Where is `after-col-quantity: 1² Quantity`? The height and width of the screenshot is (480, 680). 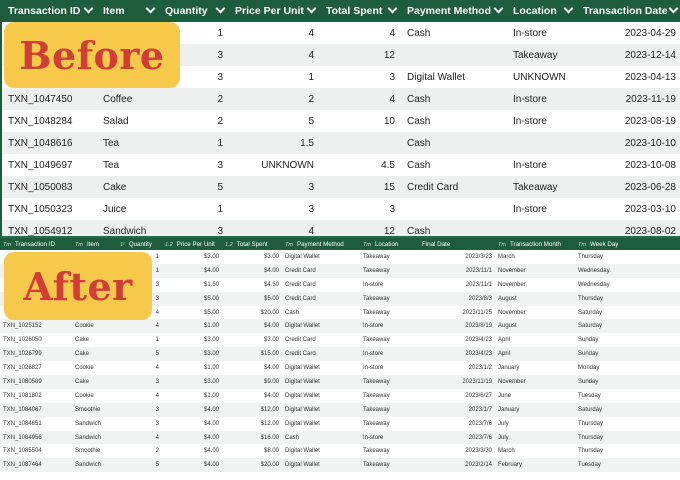 after-col-quantity: 1² Quantity is located at coordinates (139, 244).